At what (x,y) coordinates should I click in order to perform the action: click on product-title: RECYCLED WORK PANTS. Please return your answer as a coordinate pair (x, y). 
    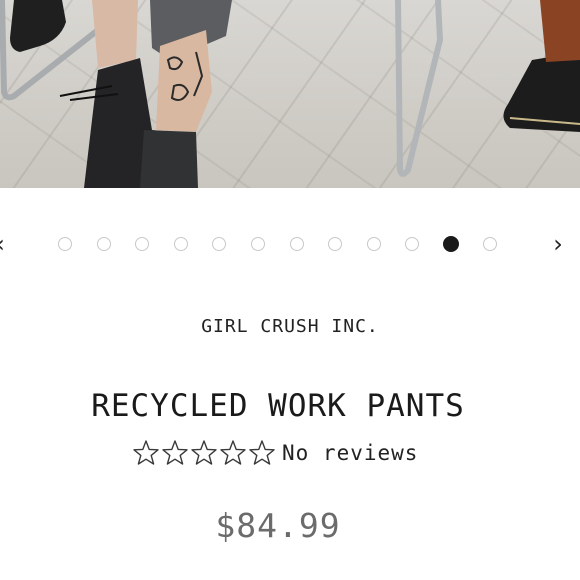
    Looking at the image, I should click on (278, 406).